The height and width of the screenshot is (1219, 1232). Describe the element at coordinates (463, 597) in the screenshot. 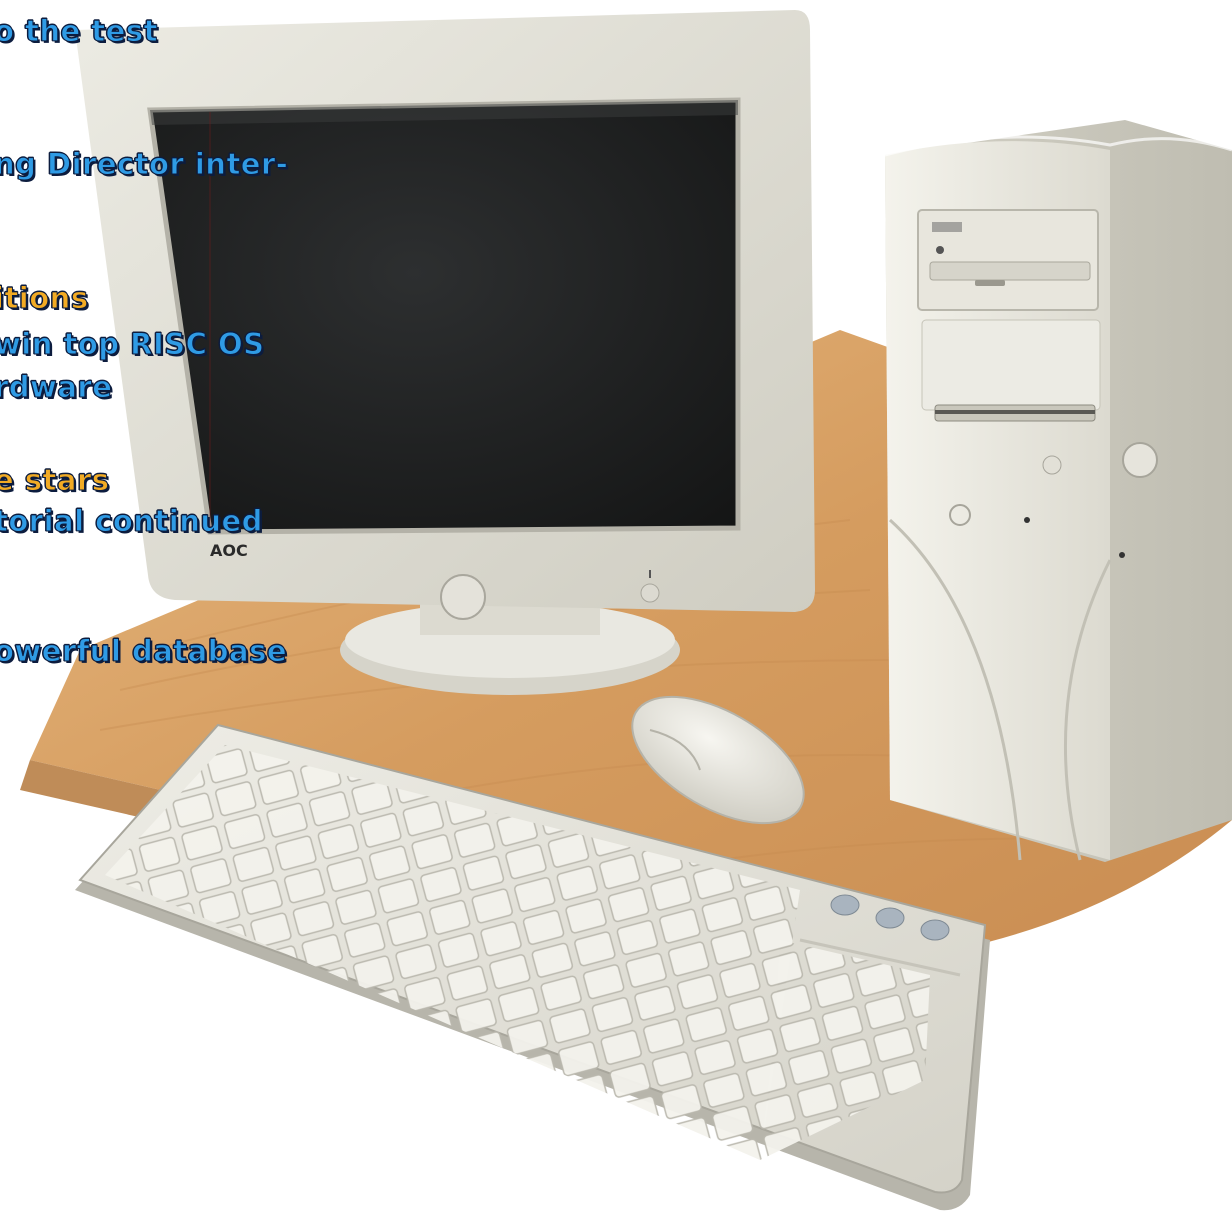

I see `power-button` at that location.